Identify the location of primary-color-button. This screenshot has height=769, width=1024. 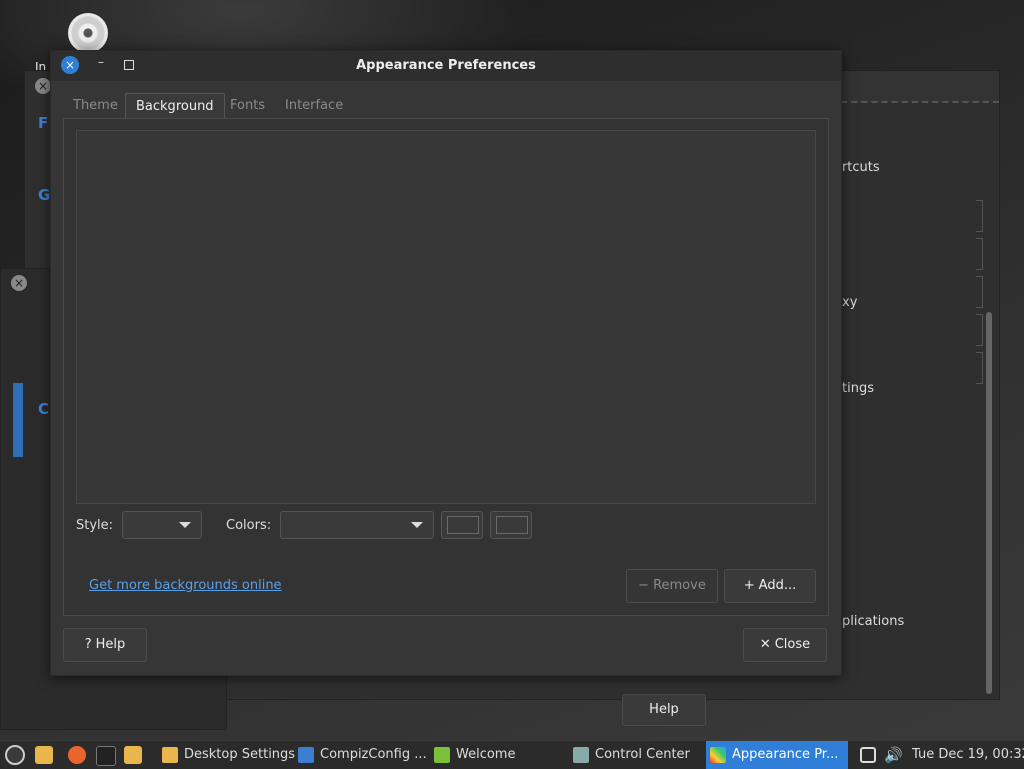
(462, 525).